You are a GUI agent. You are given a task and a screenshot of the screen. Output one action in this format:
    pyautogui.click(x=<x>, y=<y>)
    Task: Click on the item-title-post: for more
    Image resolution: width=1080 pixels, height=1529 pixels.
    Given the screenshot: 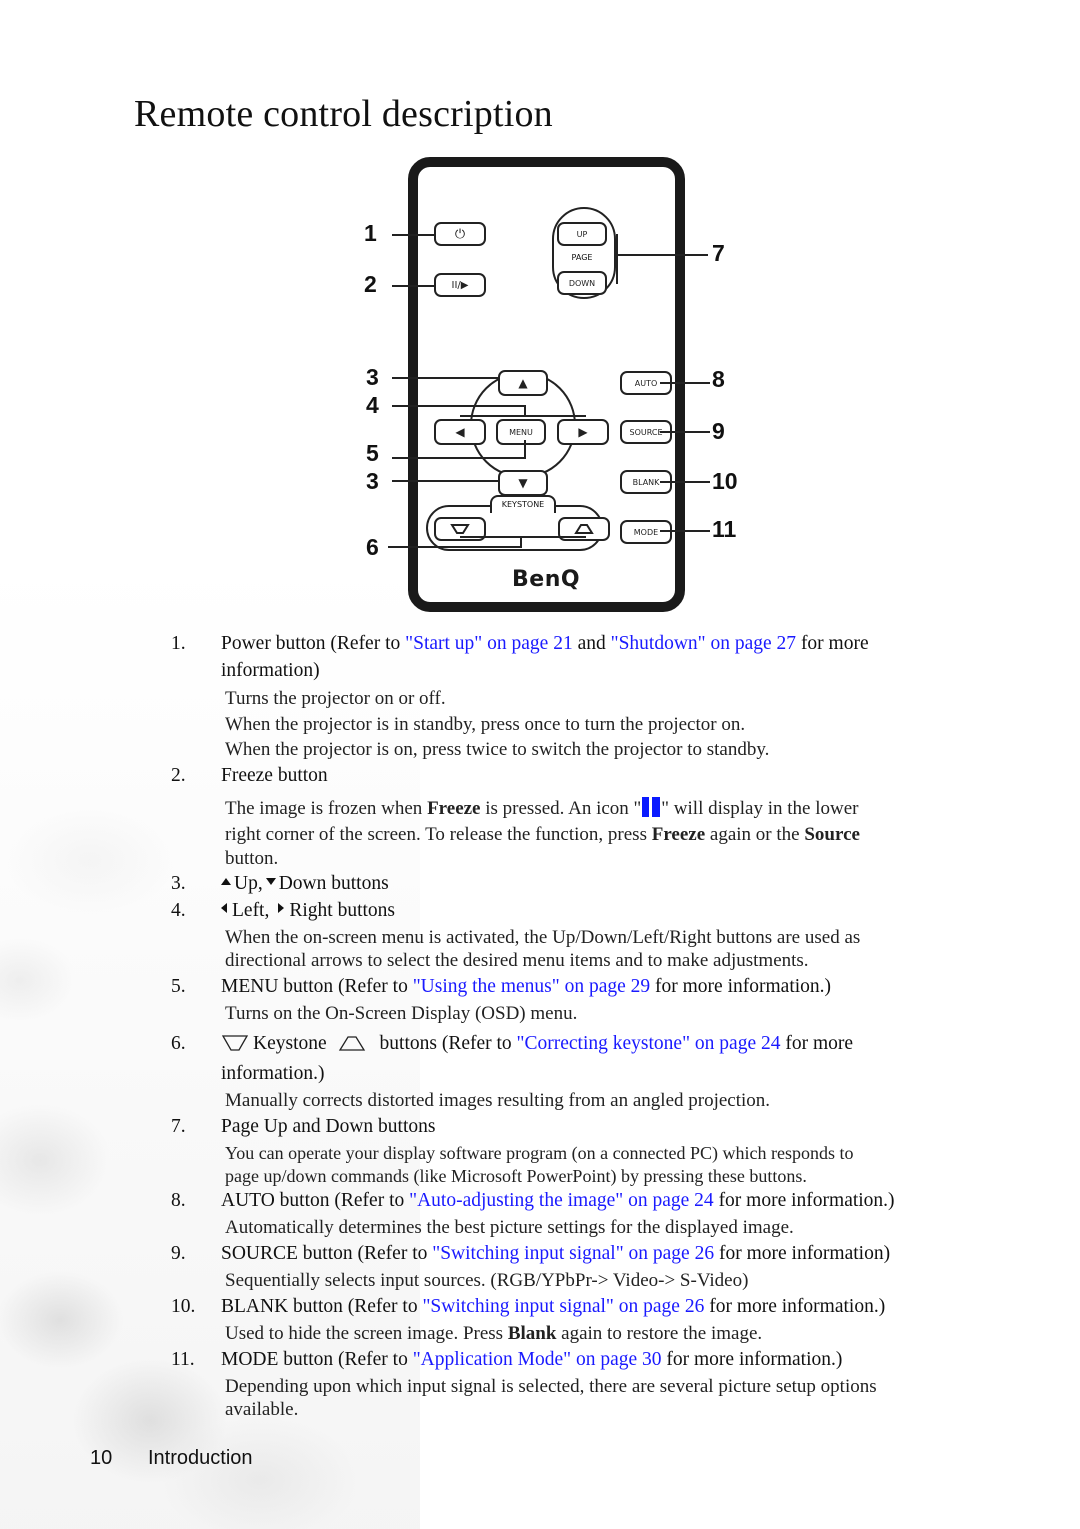 What is the action you would take?
    pyautogui.click(x=832, y=643)
    